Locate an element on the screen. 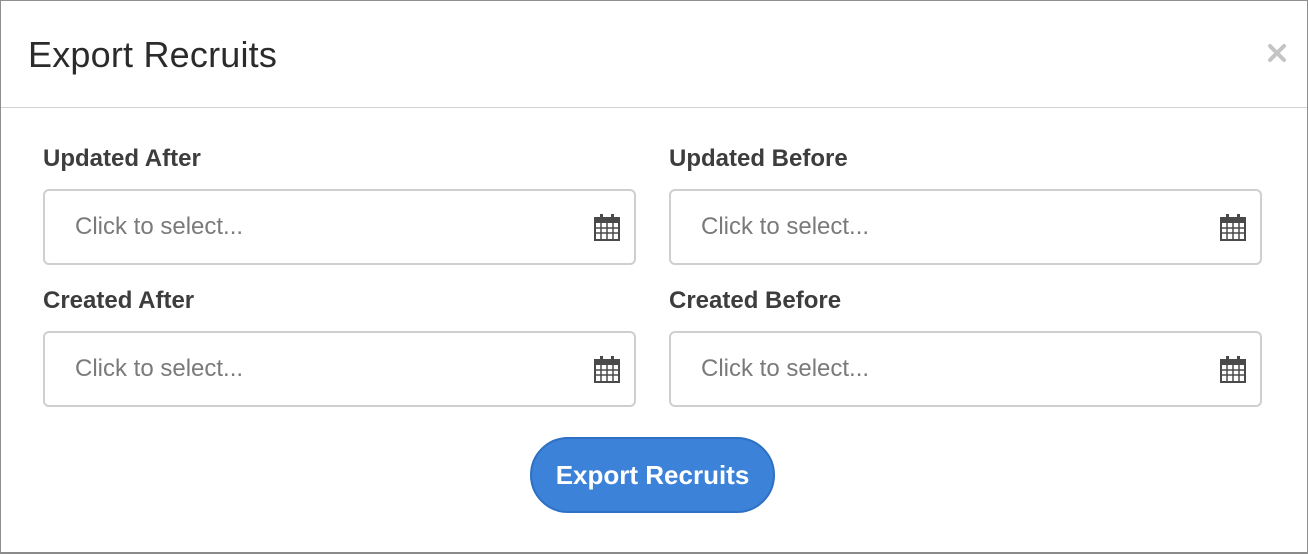  created-before-field is located at coordinates (965, 369).